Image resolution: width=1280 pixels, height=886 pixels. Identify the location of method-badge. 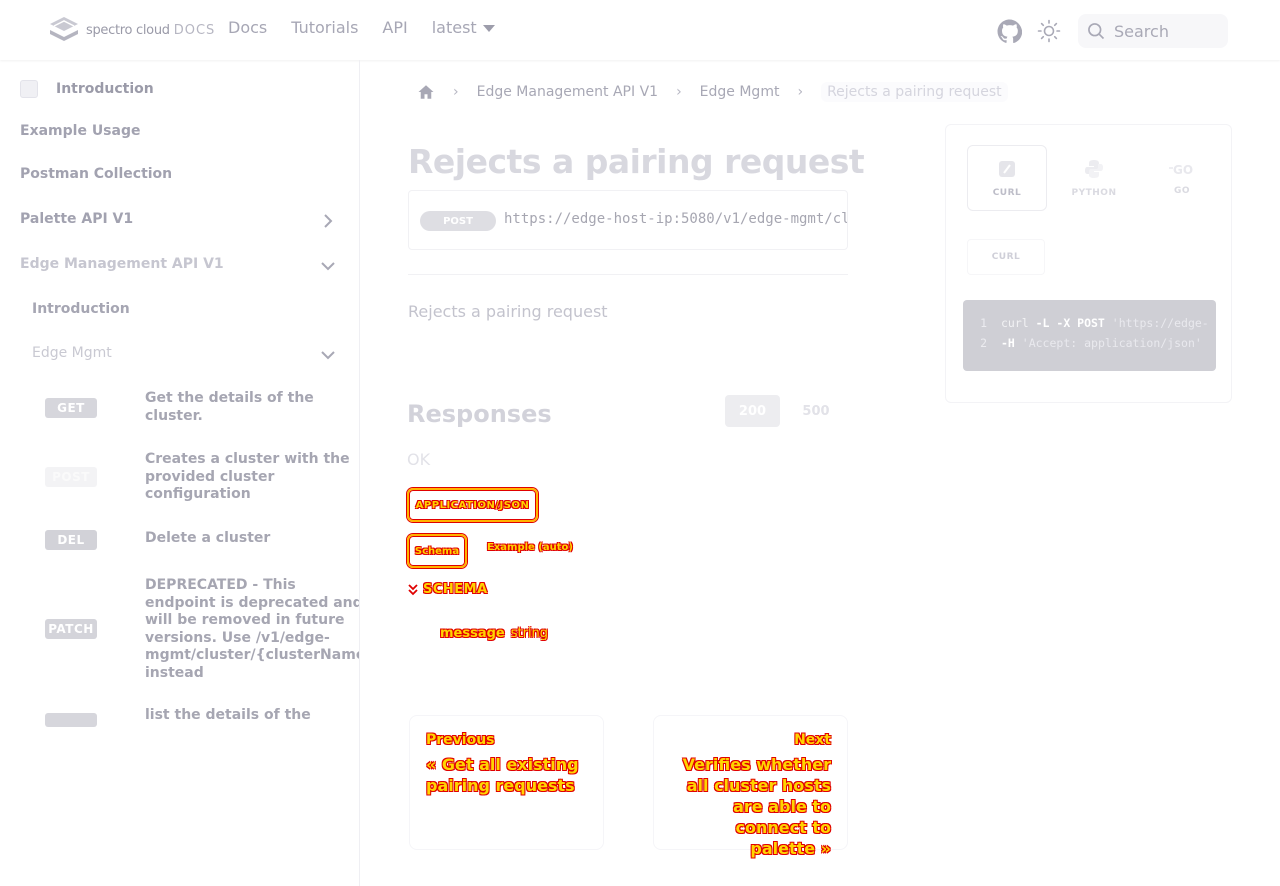
(71, 720).